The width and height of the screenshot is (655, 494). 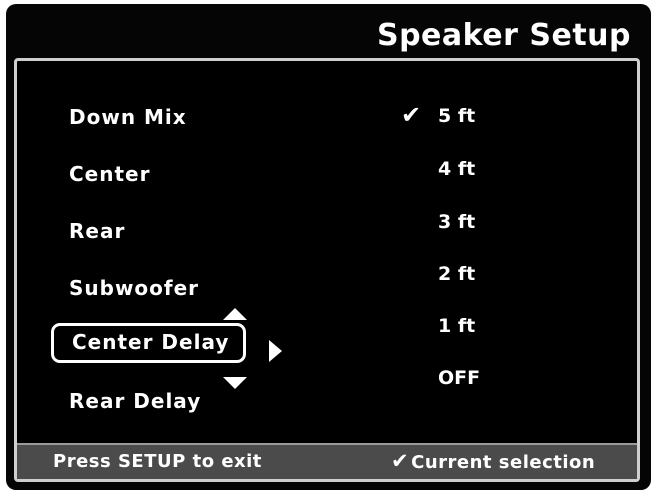 I want to click on option-off: OFF, so click(x=459, y=378).